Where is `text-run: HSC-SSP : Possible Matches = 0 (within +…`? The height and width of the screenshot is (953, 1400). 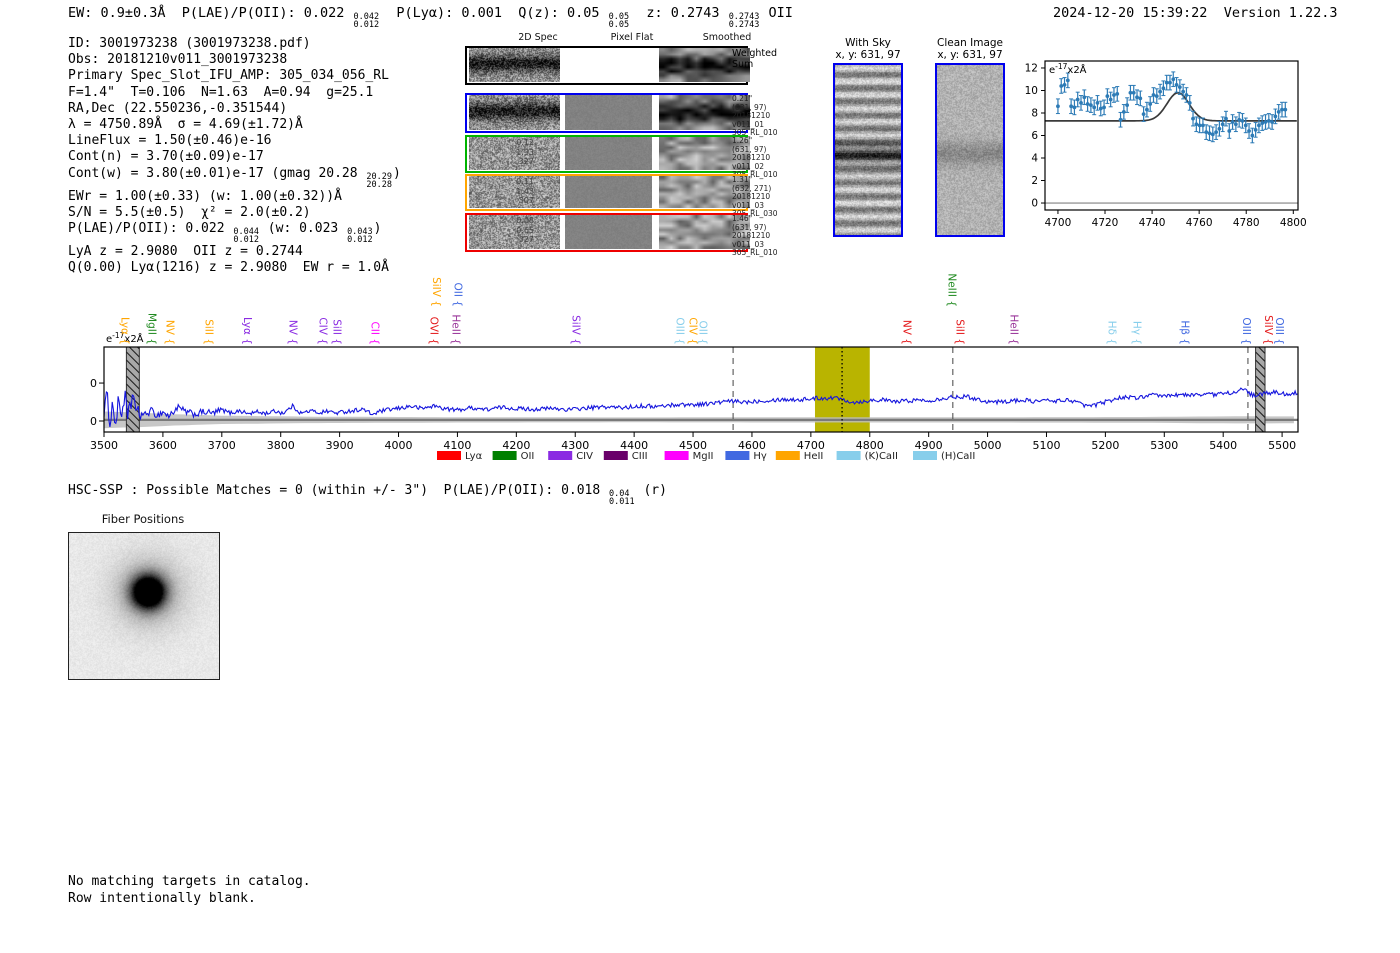
text-run: HSC-SSP : Possible Matches = 0 (within +… is located at coordinates (338, 490).